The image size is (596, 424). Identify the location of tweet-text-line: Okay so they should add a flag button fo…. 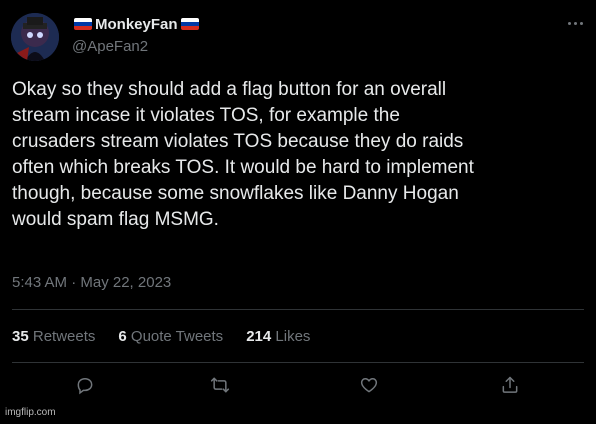
(229, 89).